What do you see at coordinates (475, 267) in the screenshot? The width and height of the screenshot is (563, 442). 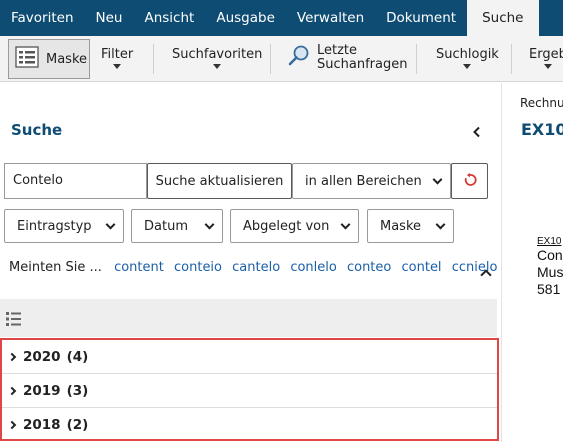 I see `suggestion-link: ccnielo` at bounding box center [475, 267].